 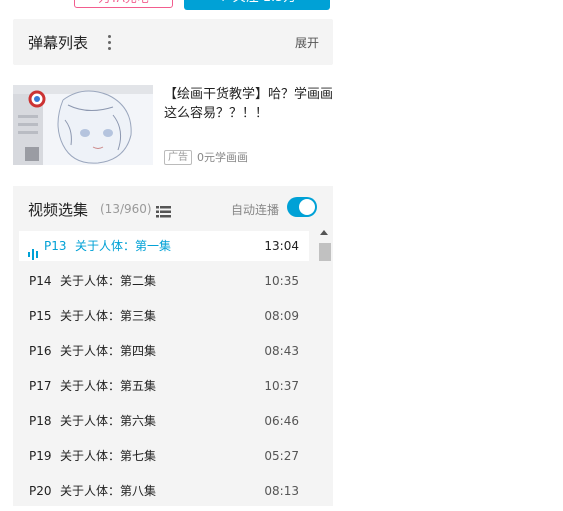 I want to click on episode-number: P16, so click(x=40, y=351).